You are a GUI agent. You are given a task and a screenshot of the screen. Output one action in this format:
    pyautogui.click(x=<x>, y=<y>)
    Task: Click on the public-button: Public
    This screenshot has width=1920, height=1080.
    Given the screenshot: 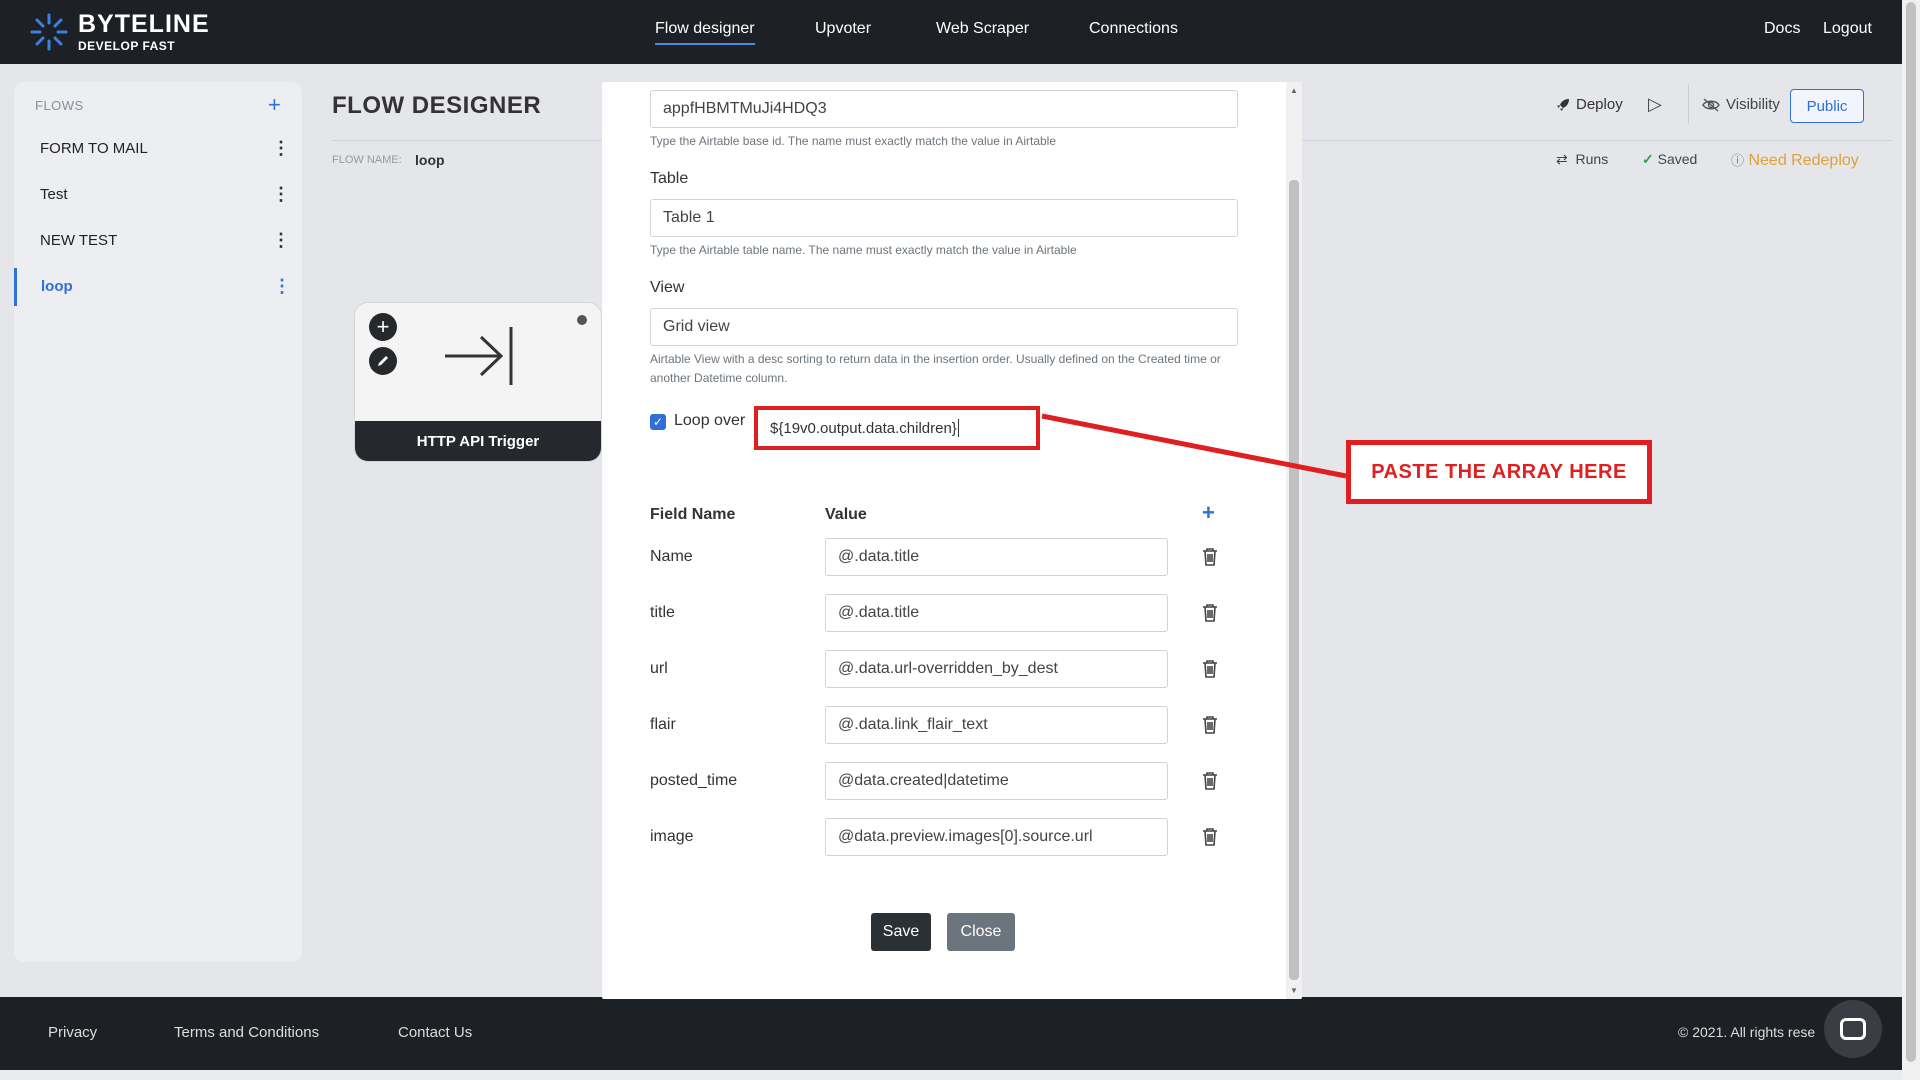 What is the action you would take?
    pyautogui.click(x=1827, y=106)
    